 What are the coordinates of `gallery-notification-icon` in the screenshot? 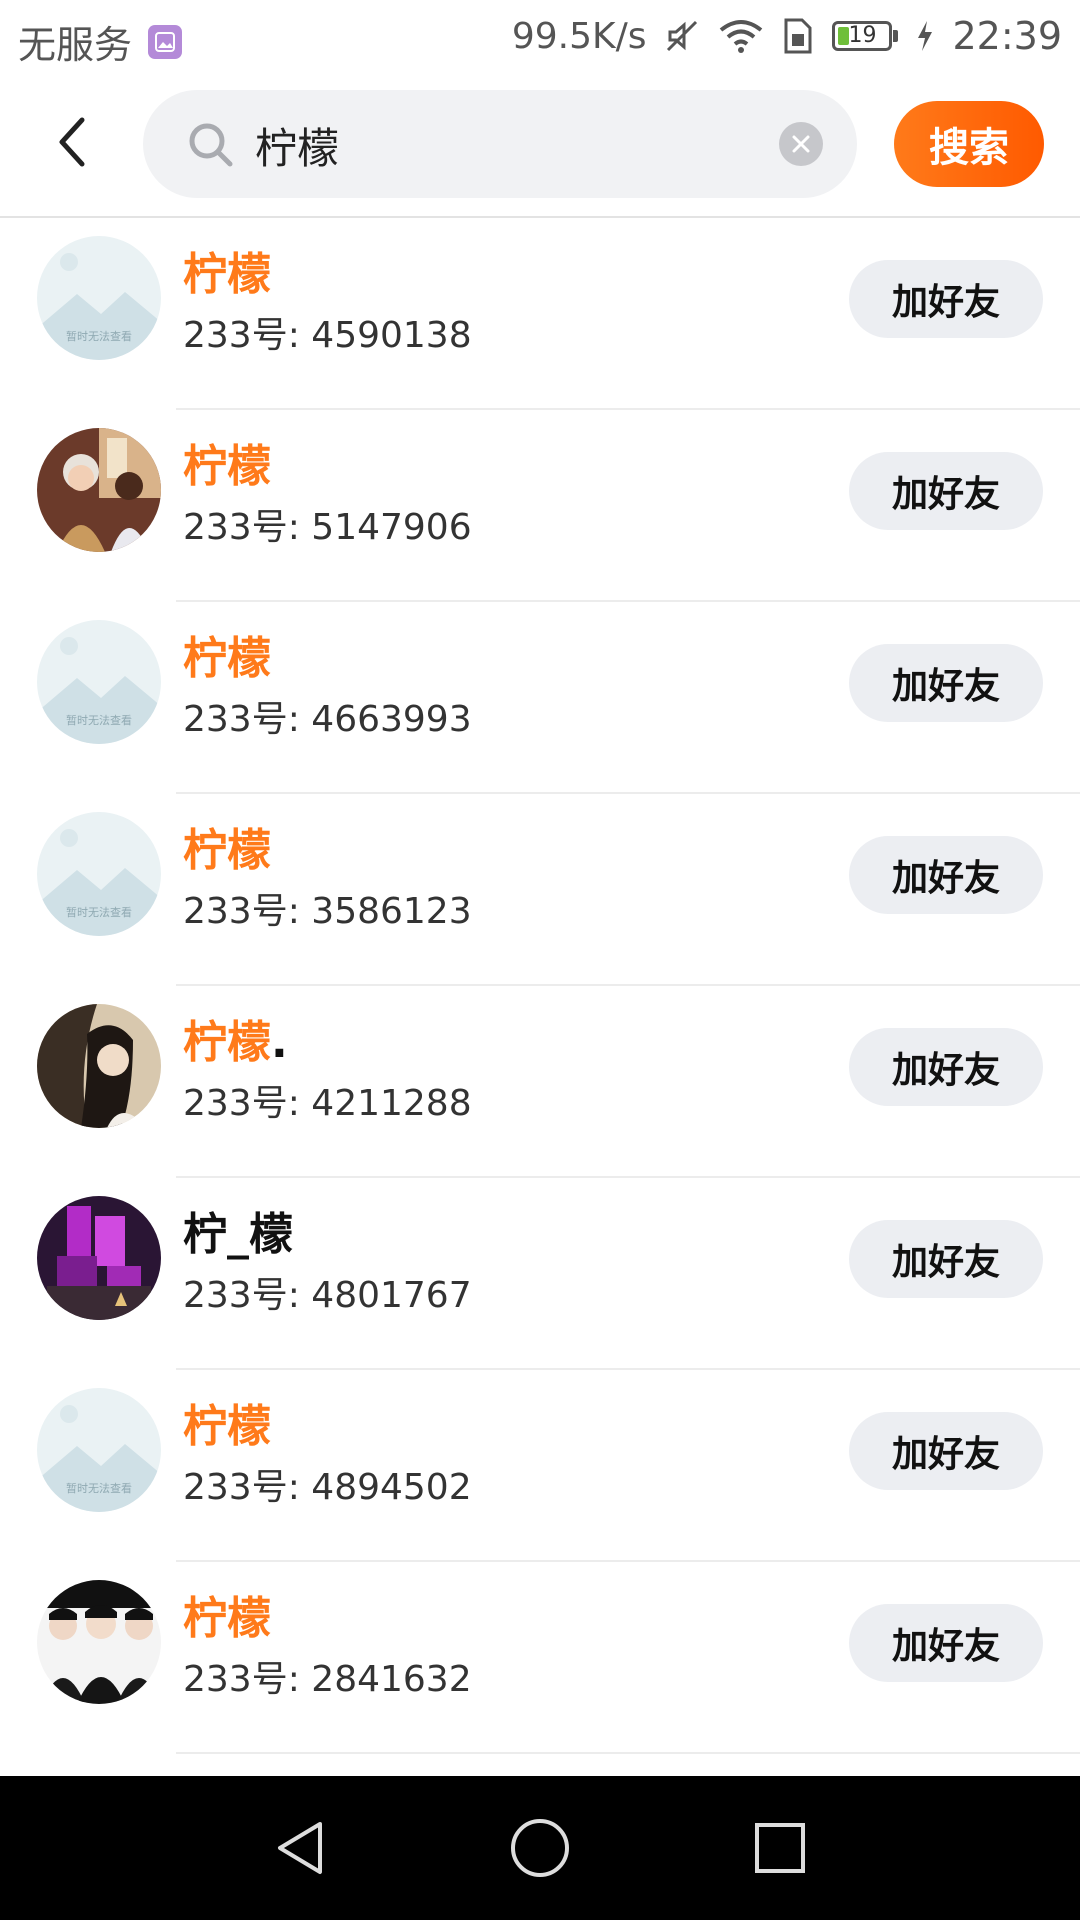 It's located at (165, 41).